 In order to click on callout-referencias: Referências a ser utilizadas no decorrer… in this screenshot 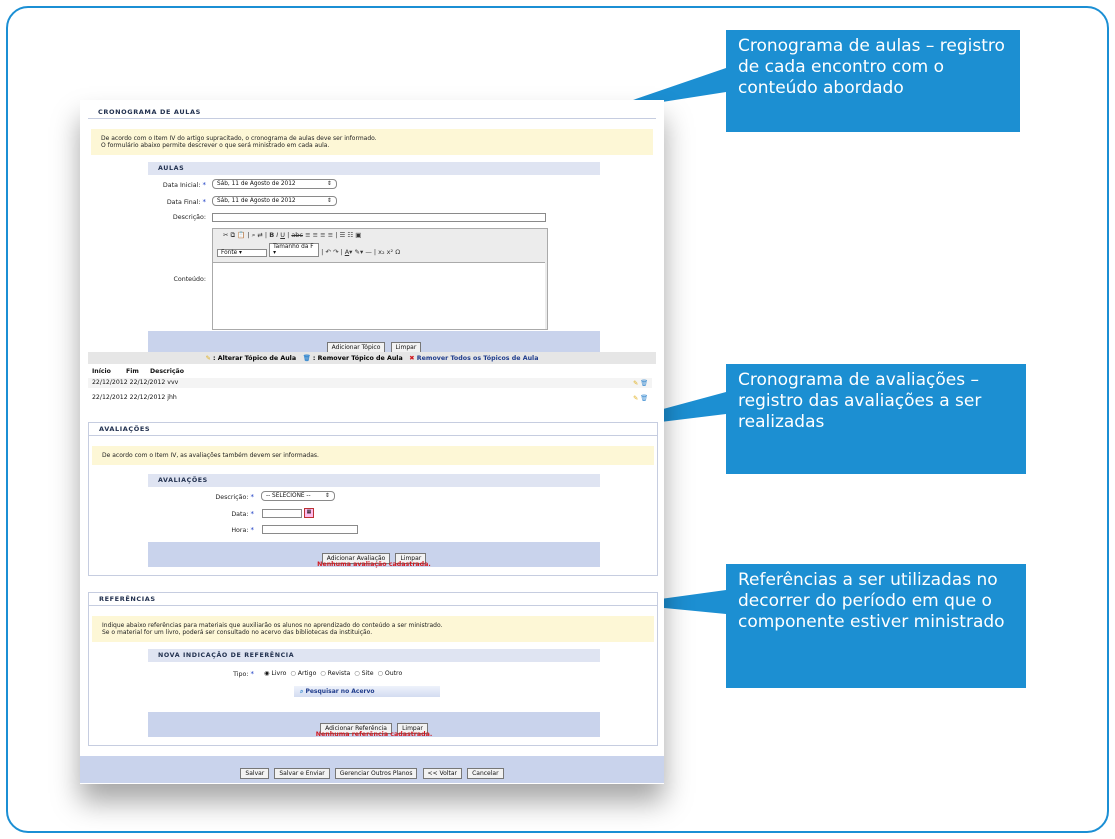, I will do `click(876, 626)`.